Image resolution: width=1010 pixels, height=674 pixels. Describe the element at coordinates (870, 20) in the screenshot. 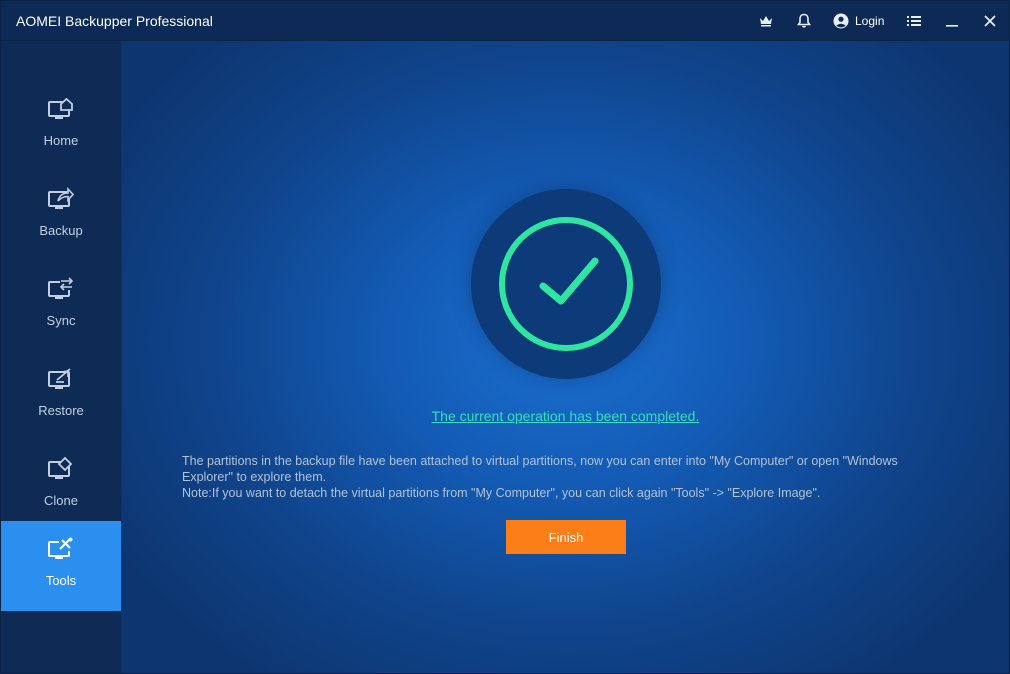

I see `login-label: Login` at that location.